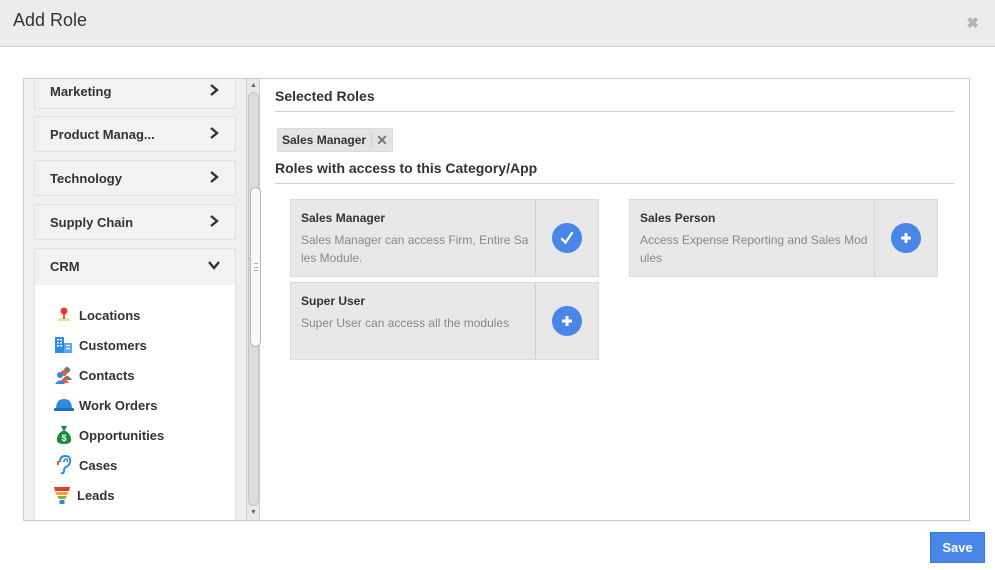 The image size is (995, 570). I want to click on app-item-contacts: Contacts, so click(94, 375).